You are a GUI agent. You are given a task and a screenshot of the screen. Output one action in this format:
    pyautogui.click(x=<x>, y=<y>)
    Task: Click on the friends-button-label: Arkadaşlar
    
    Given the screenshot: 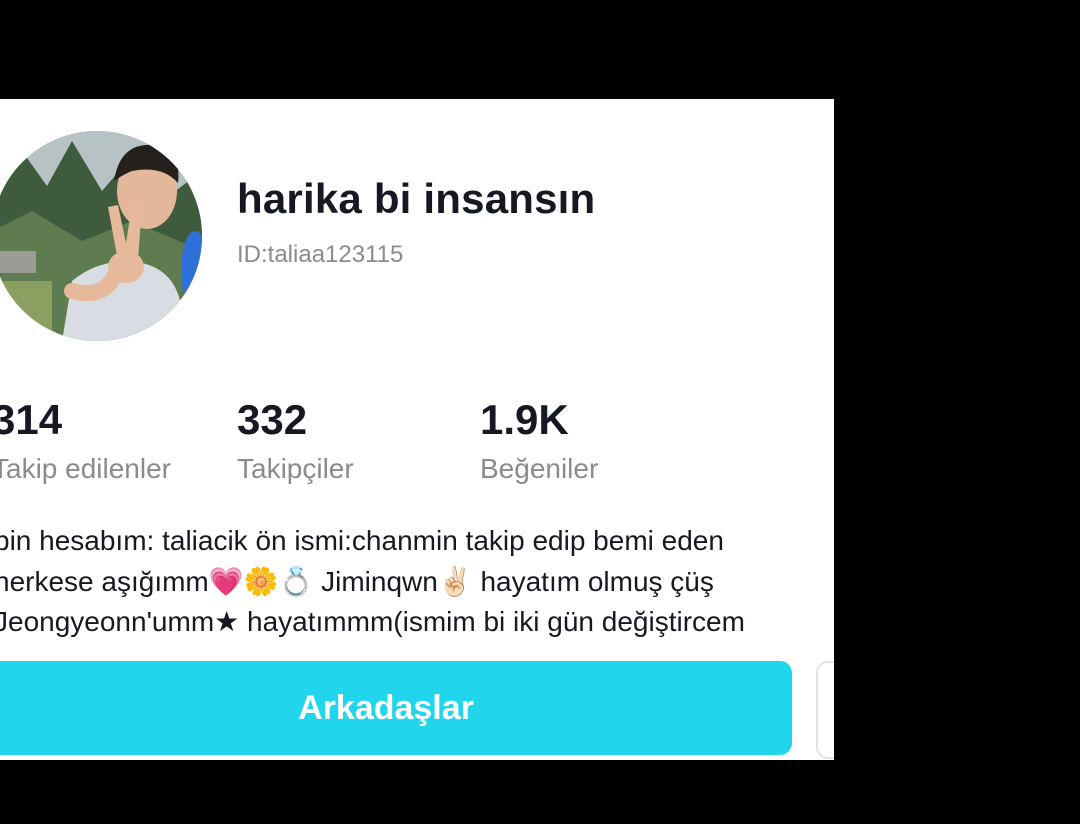 What is the action you would take?
    pyautogui.click(x=386, y=707)
    